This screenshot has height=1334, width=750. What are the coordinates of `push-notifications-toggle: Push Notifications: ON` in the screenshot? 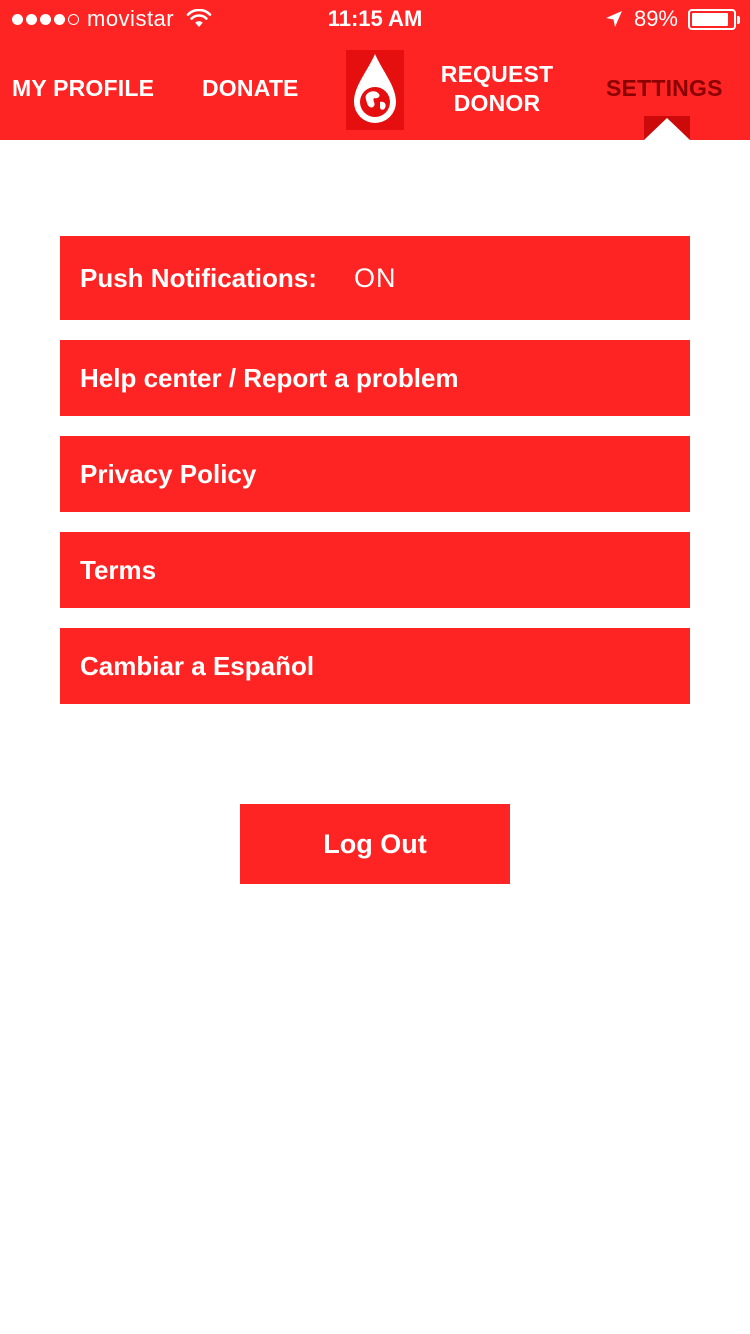 It's located at (375, 278).